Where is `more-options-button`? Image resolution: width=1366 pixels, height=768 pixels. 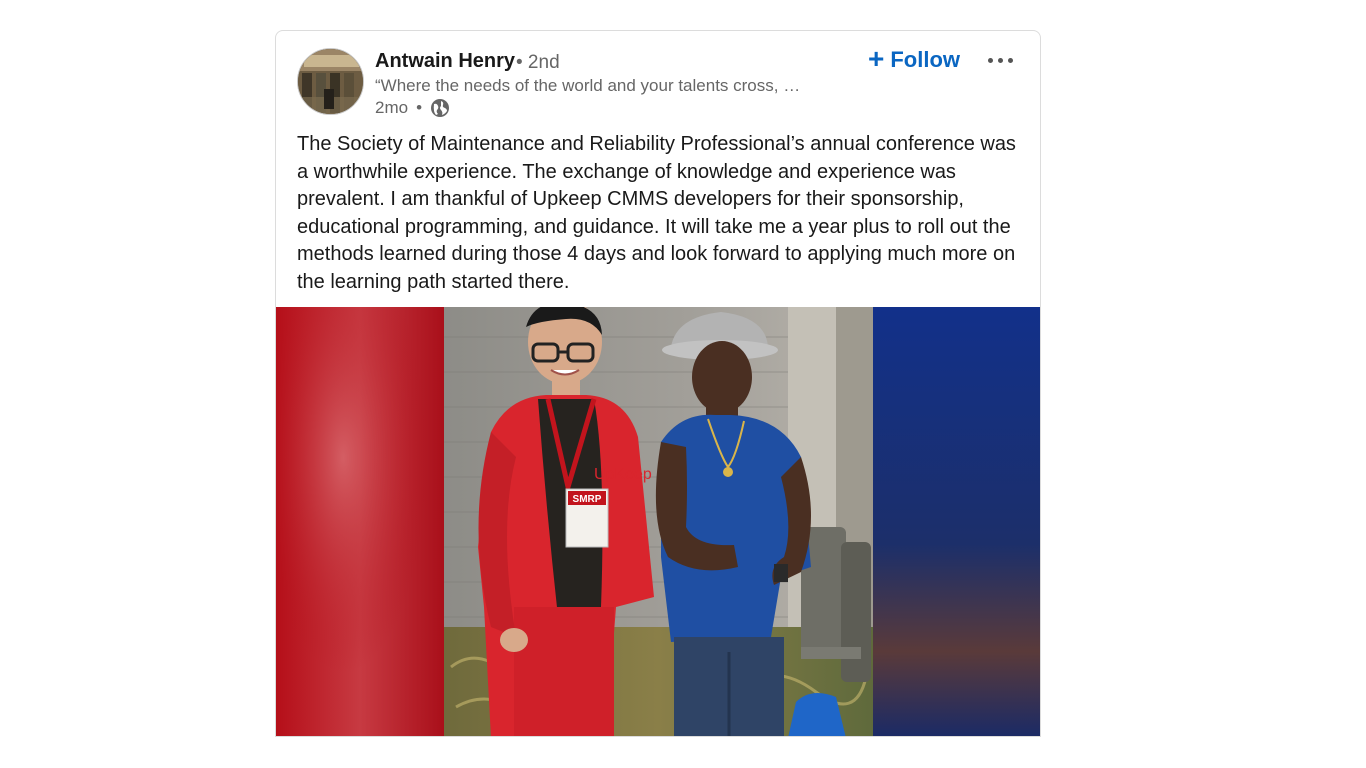 more-options-button is located at coordinates (1000, 60).